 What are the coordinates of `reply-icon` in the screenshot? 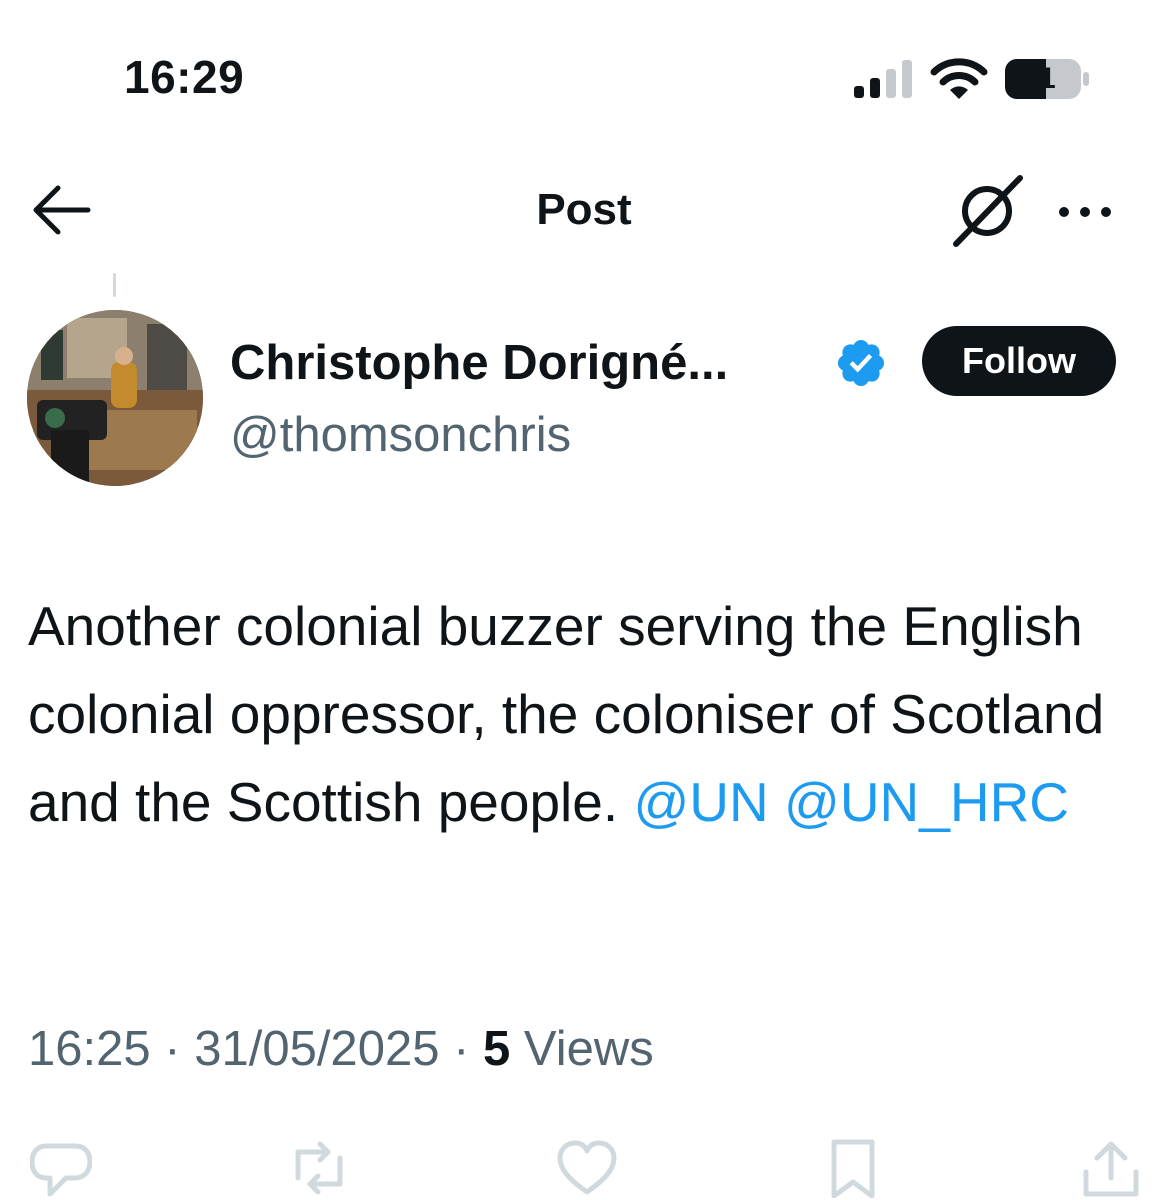 It's located at (61, 1168).